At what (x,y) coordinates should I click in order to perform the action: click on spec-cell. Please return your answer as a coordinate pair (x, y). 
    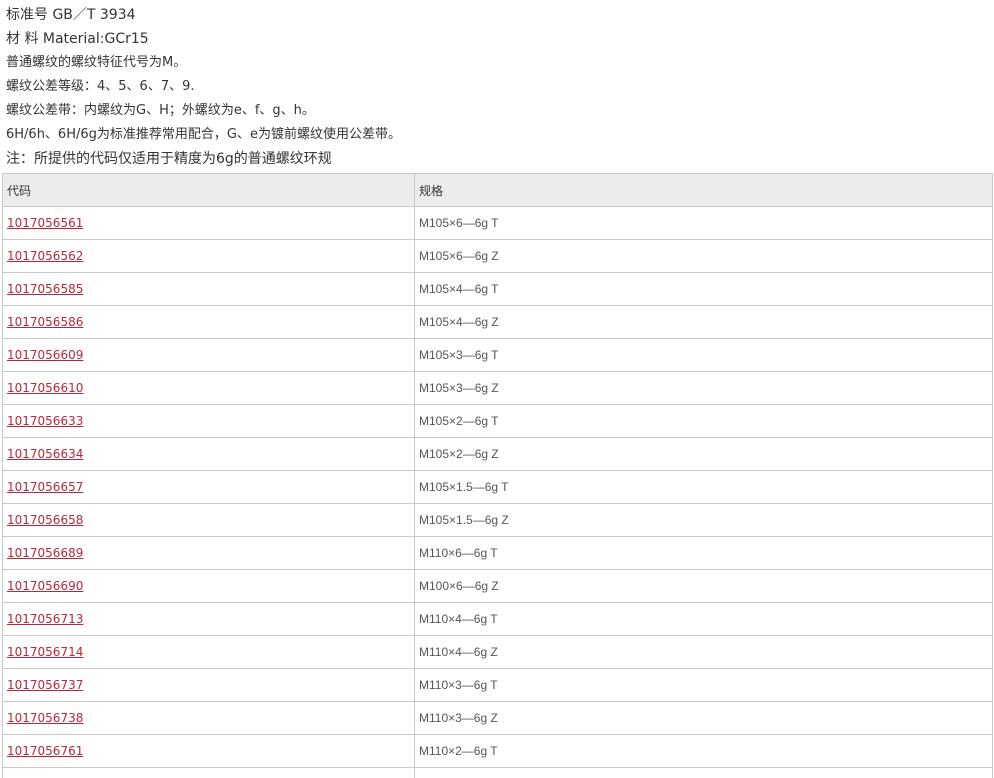
    Looking at the image, I should click on (703, 772).